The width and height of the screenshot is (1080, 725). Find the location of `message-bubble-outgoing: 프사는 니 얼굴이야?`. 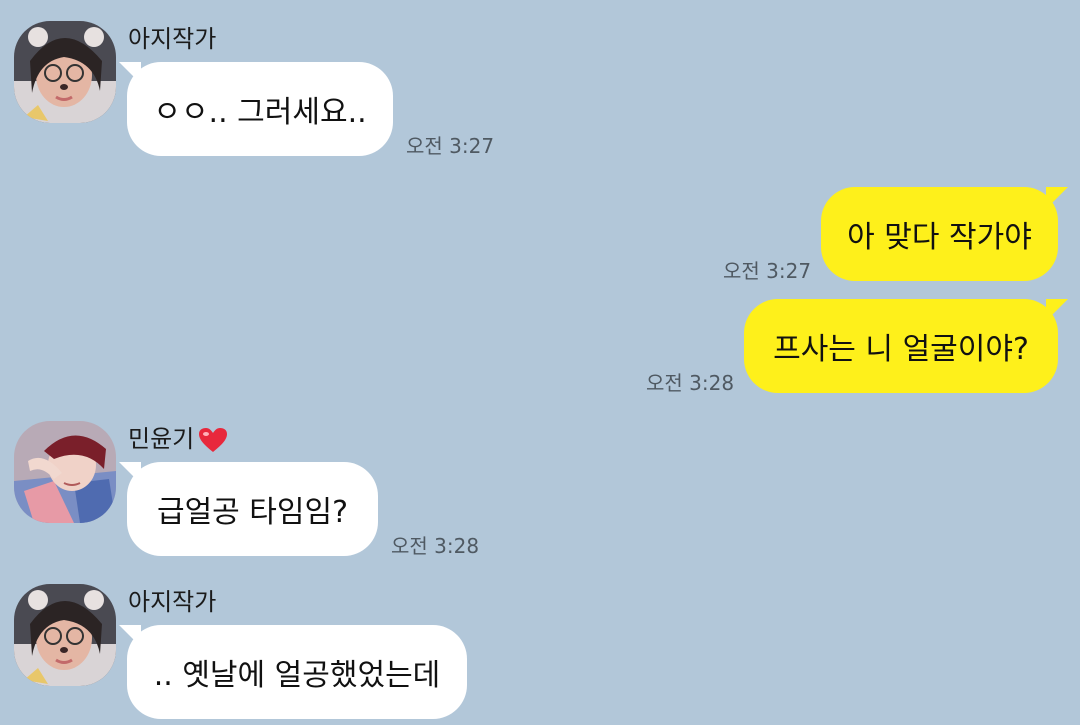

message-bubble-outgoing: 프사는 니 얼굴이야? is located at coordinates (901, 346).